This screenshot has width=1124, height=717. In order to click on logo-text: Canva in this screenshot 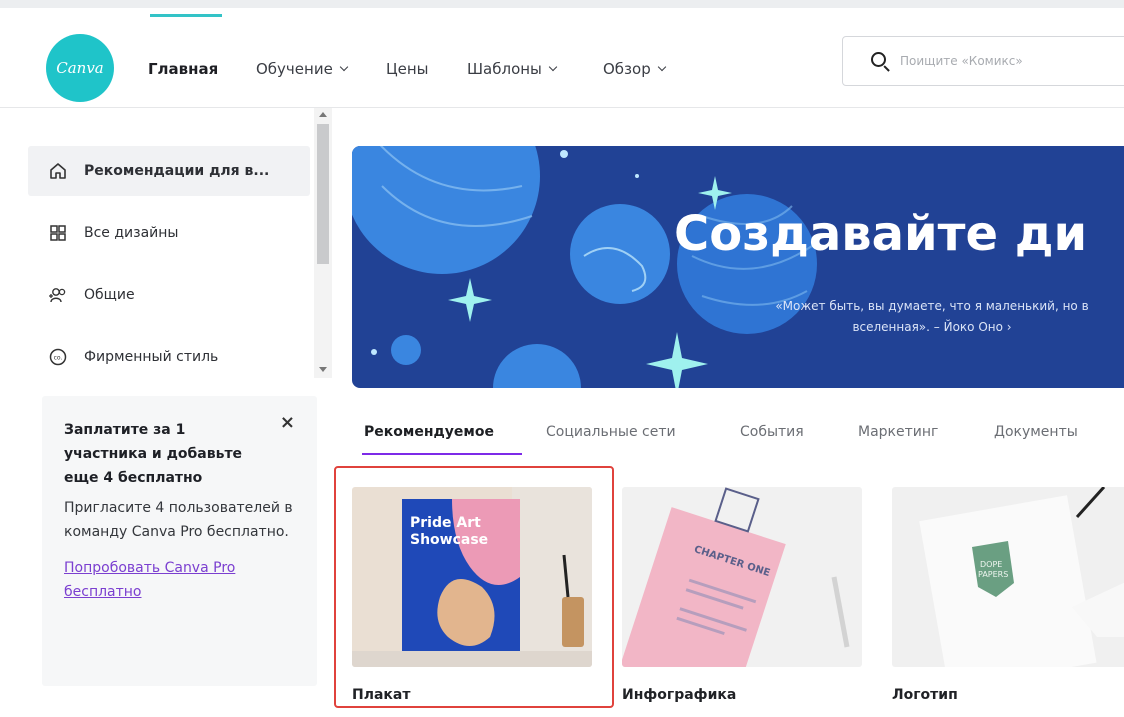, I will do `click(80, 68)`.